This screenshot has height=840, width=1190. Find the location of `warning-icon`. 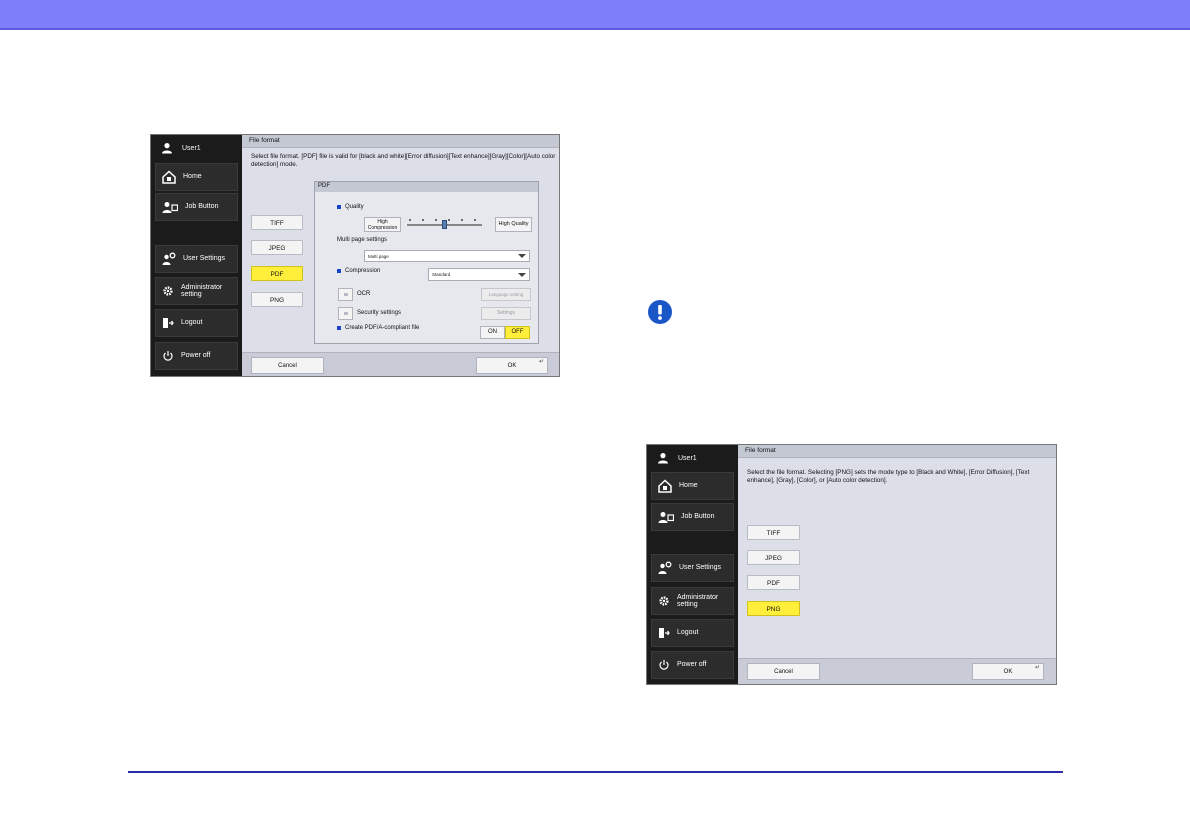

warning-icon is located at coordinates (660, 312).